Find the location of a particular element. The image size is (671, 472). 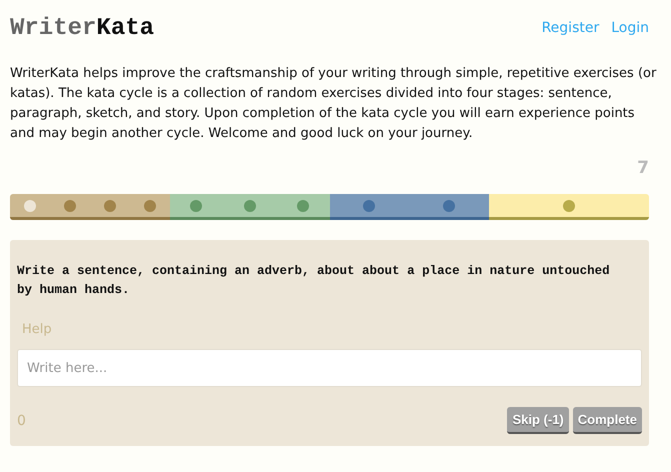

logo: WriterKata is located at coordinates (82, 28).